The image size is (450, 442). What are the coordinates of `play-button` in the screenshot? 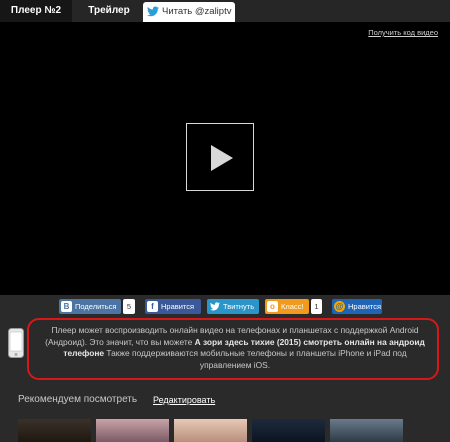 It's located at (220, 157).